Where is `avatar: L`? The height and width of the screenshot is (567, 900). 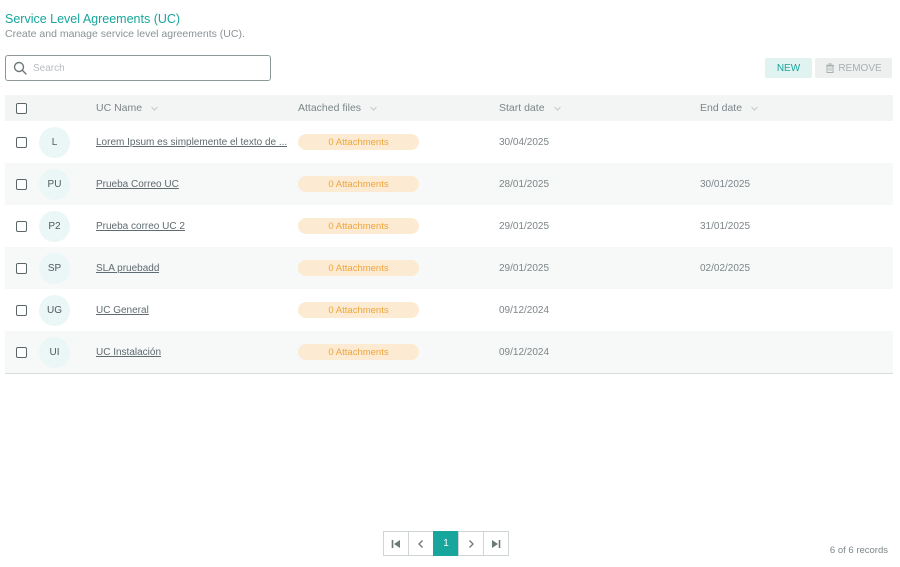
avatar: L is located at coordinates (54, 142).